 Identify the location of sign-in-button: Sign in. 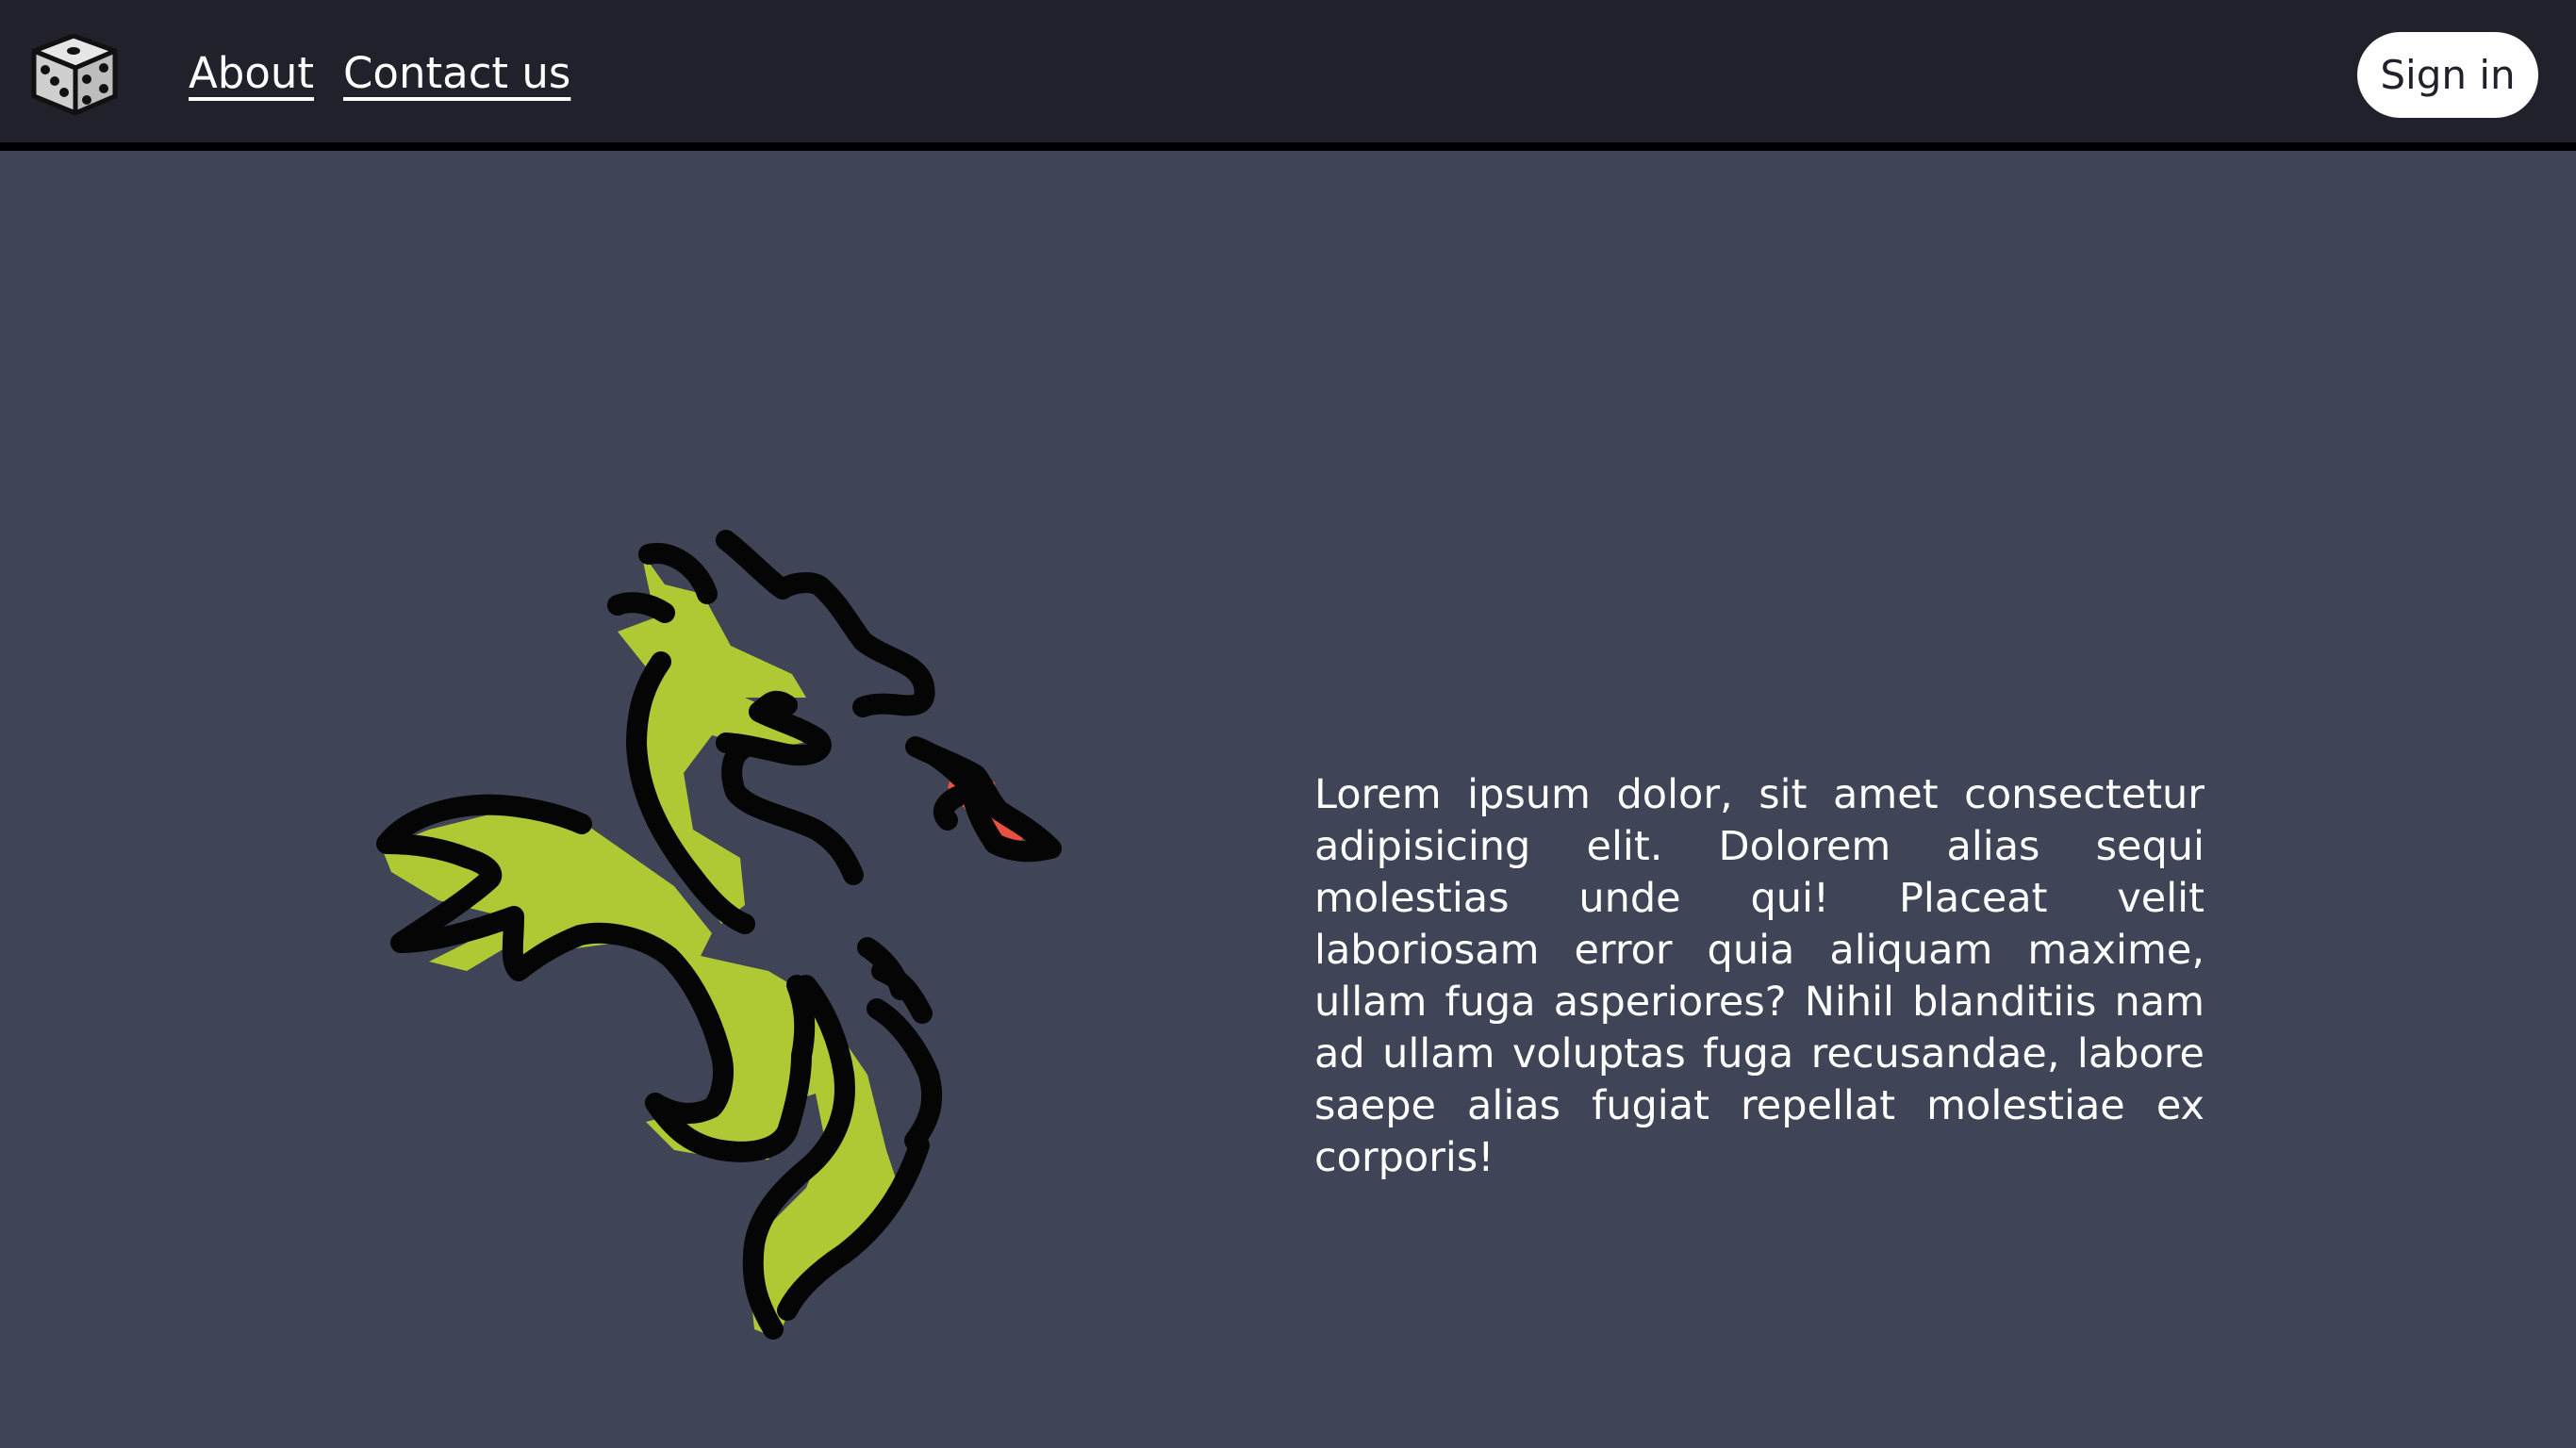
(2447, 75).